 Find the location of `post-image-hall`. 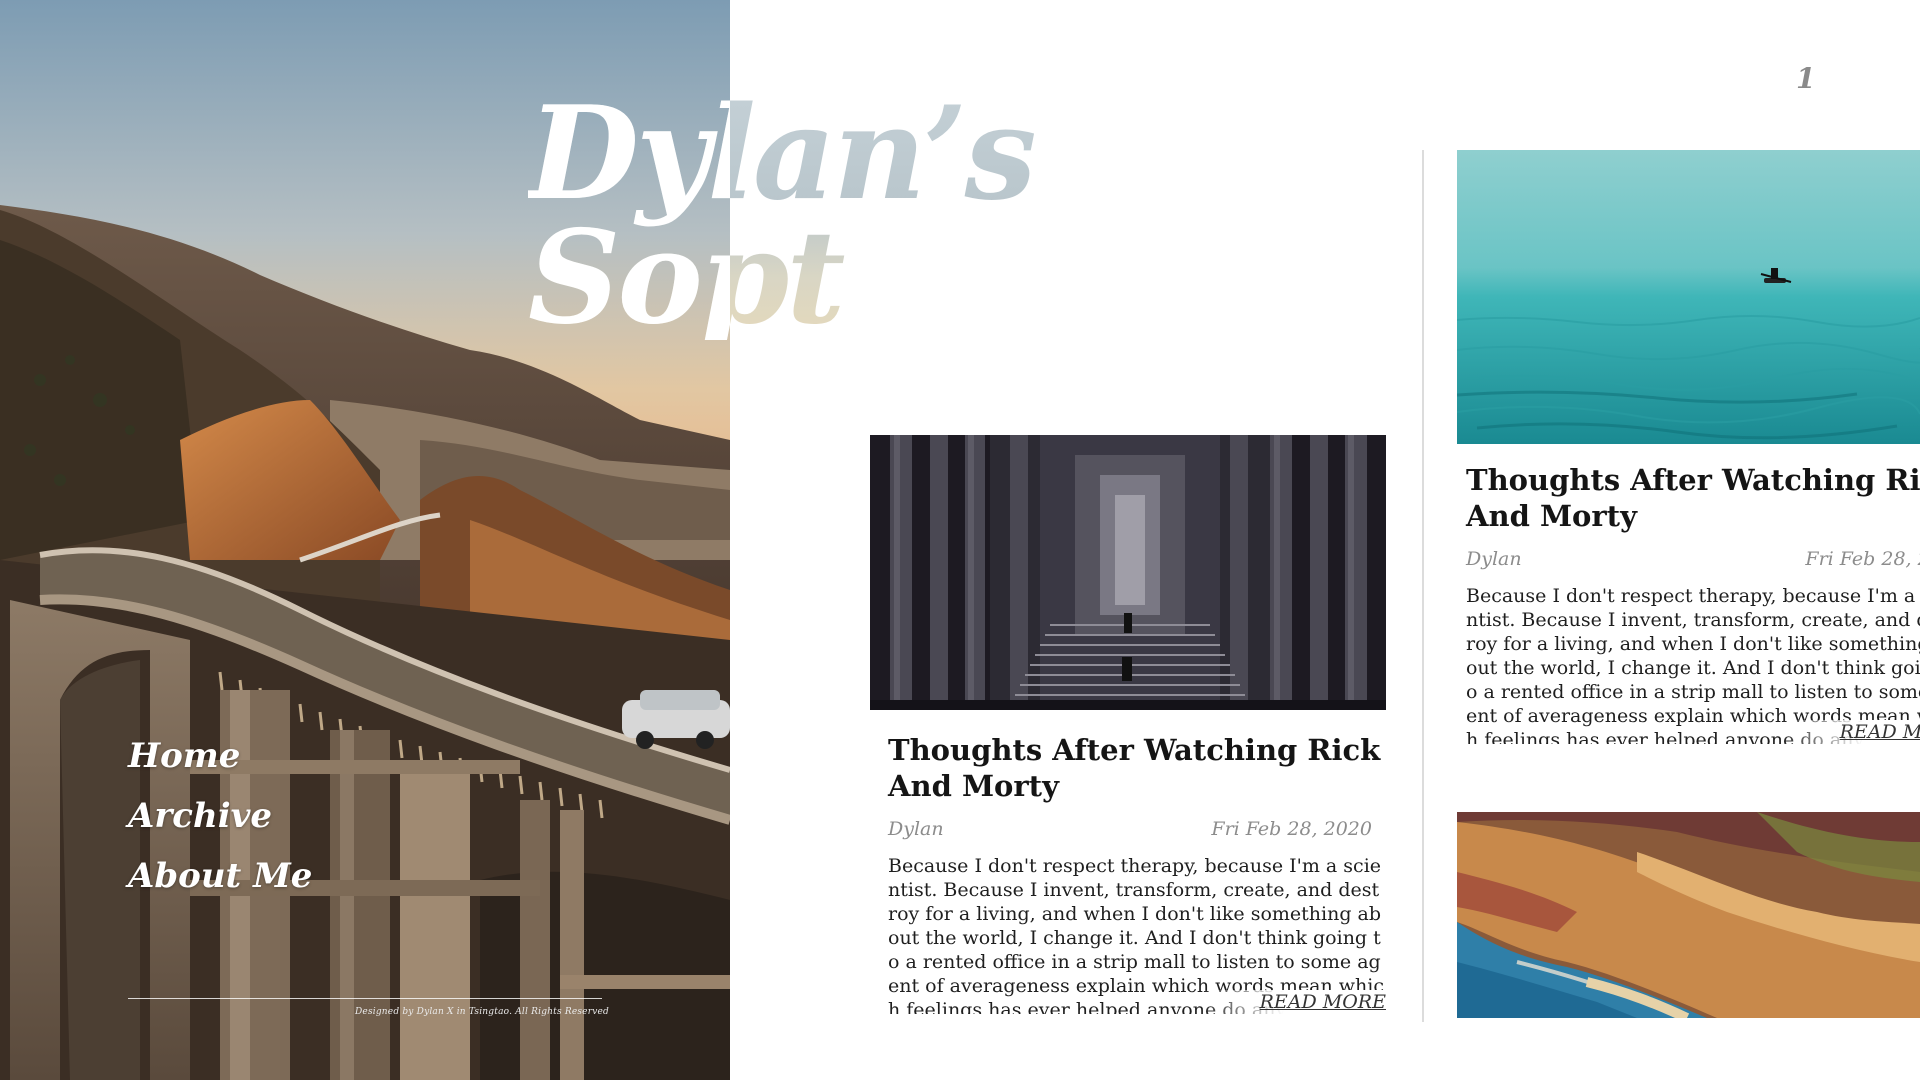

post-image-hall is located at coordinates (1128, 572).